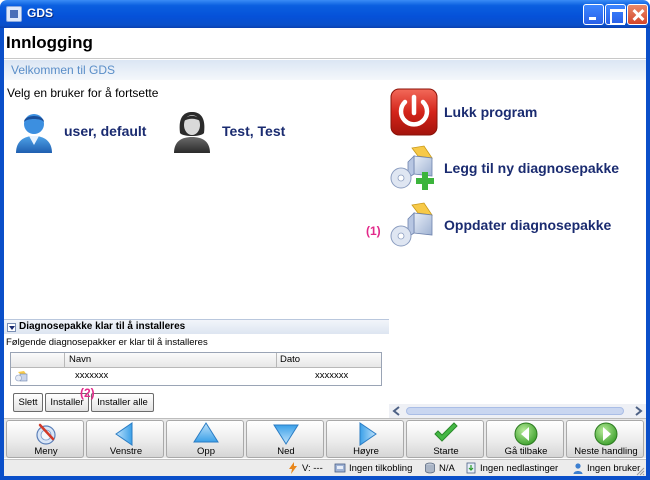  I want to click on start-button: Starte, so click(445, 439).